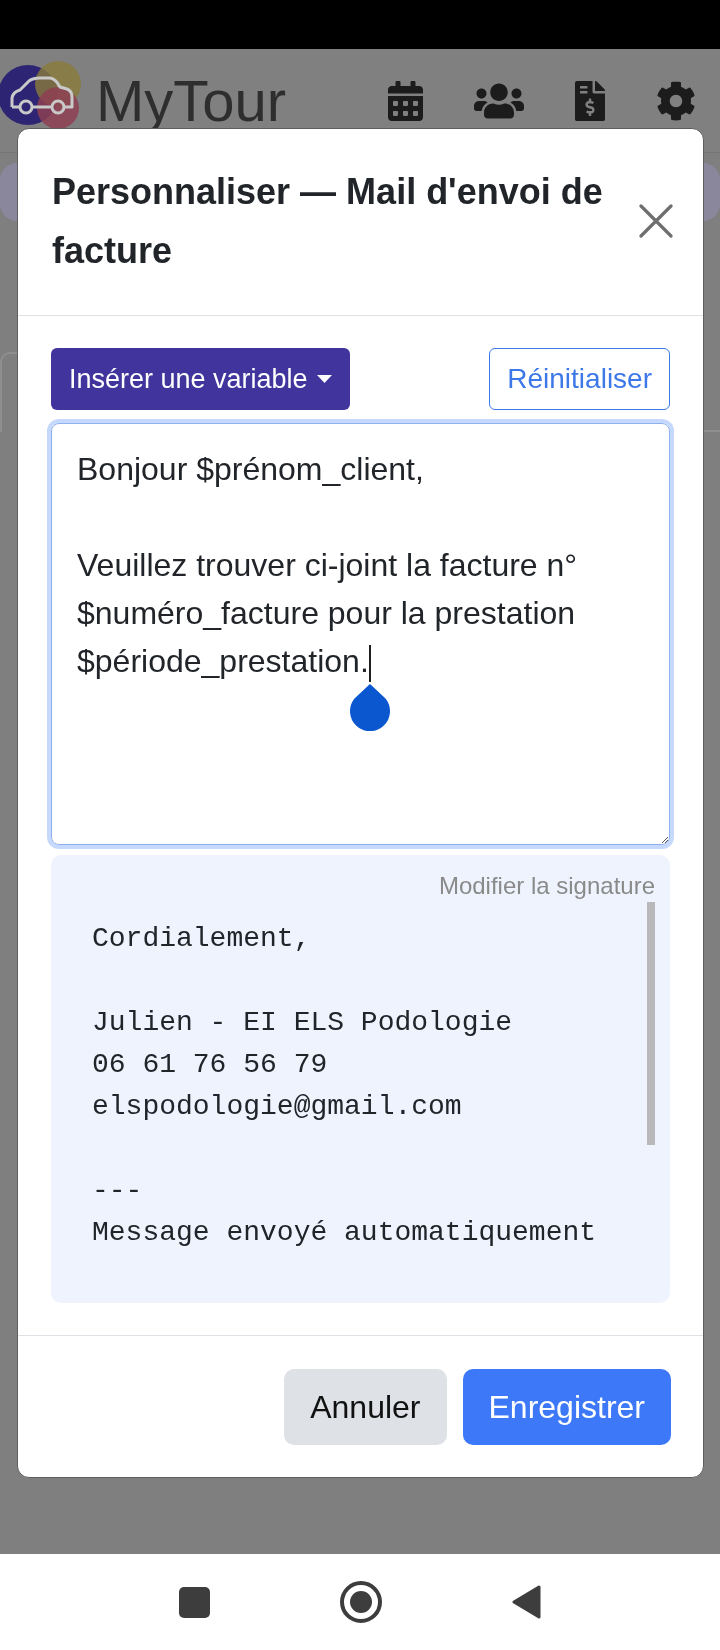 This screenshot has width=720, height=1650. Describe the element at coordinates (369, 664) in the screenshot. I see `text-cursor-icon` at that location.